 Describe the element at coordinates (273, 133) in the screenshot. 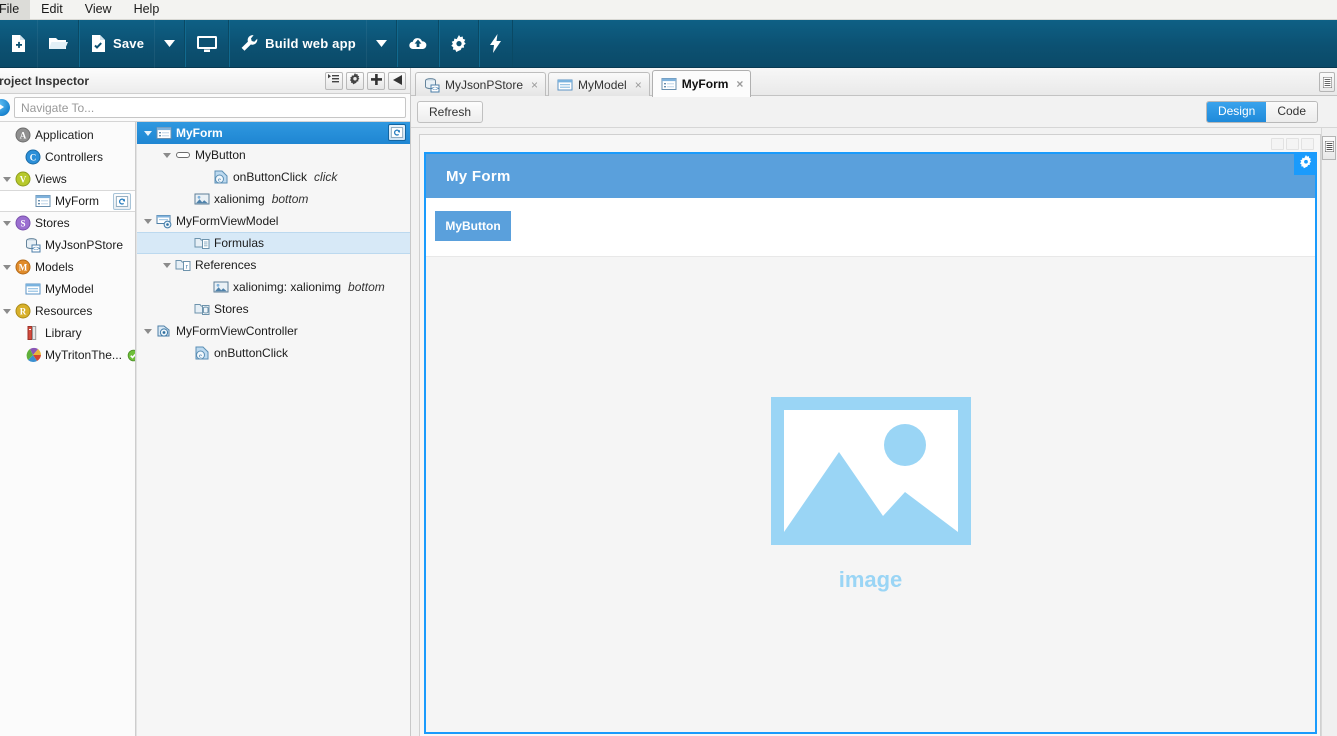

I see `detail-tree-item-myform: MyForm` at that location.